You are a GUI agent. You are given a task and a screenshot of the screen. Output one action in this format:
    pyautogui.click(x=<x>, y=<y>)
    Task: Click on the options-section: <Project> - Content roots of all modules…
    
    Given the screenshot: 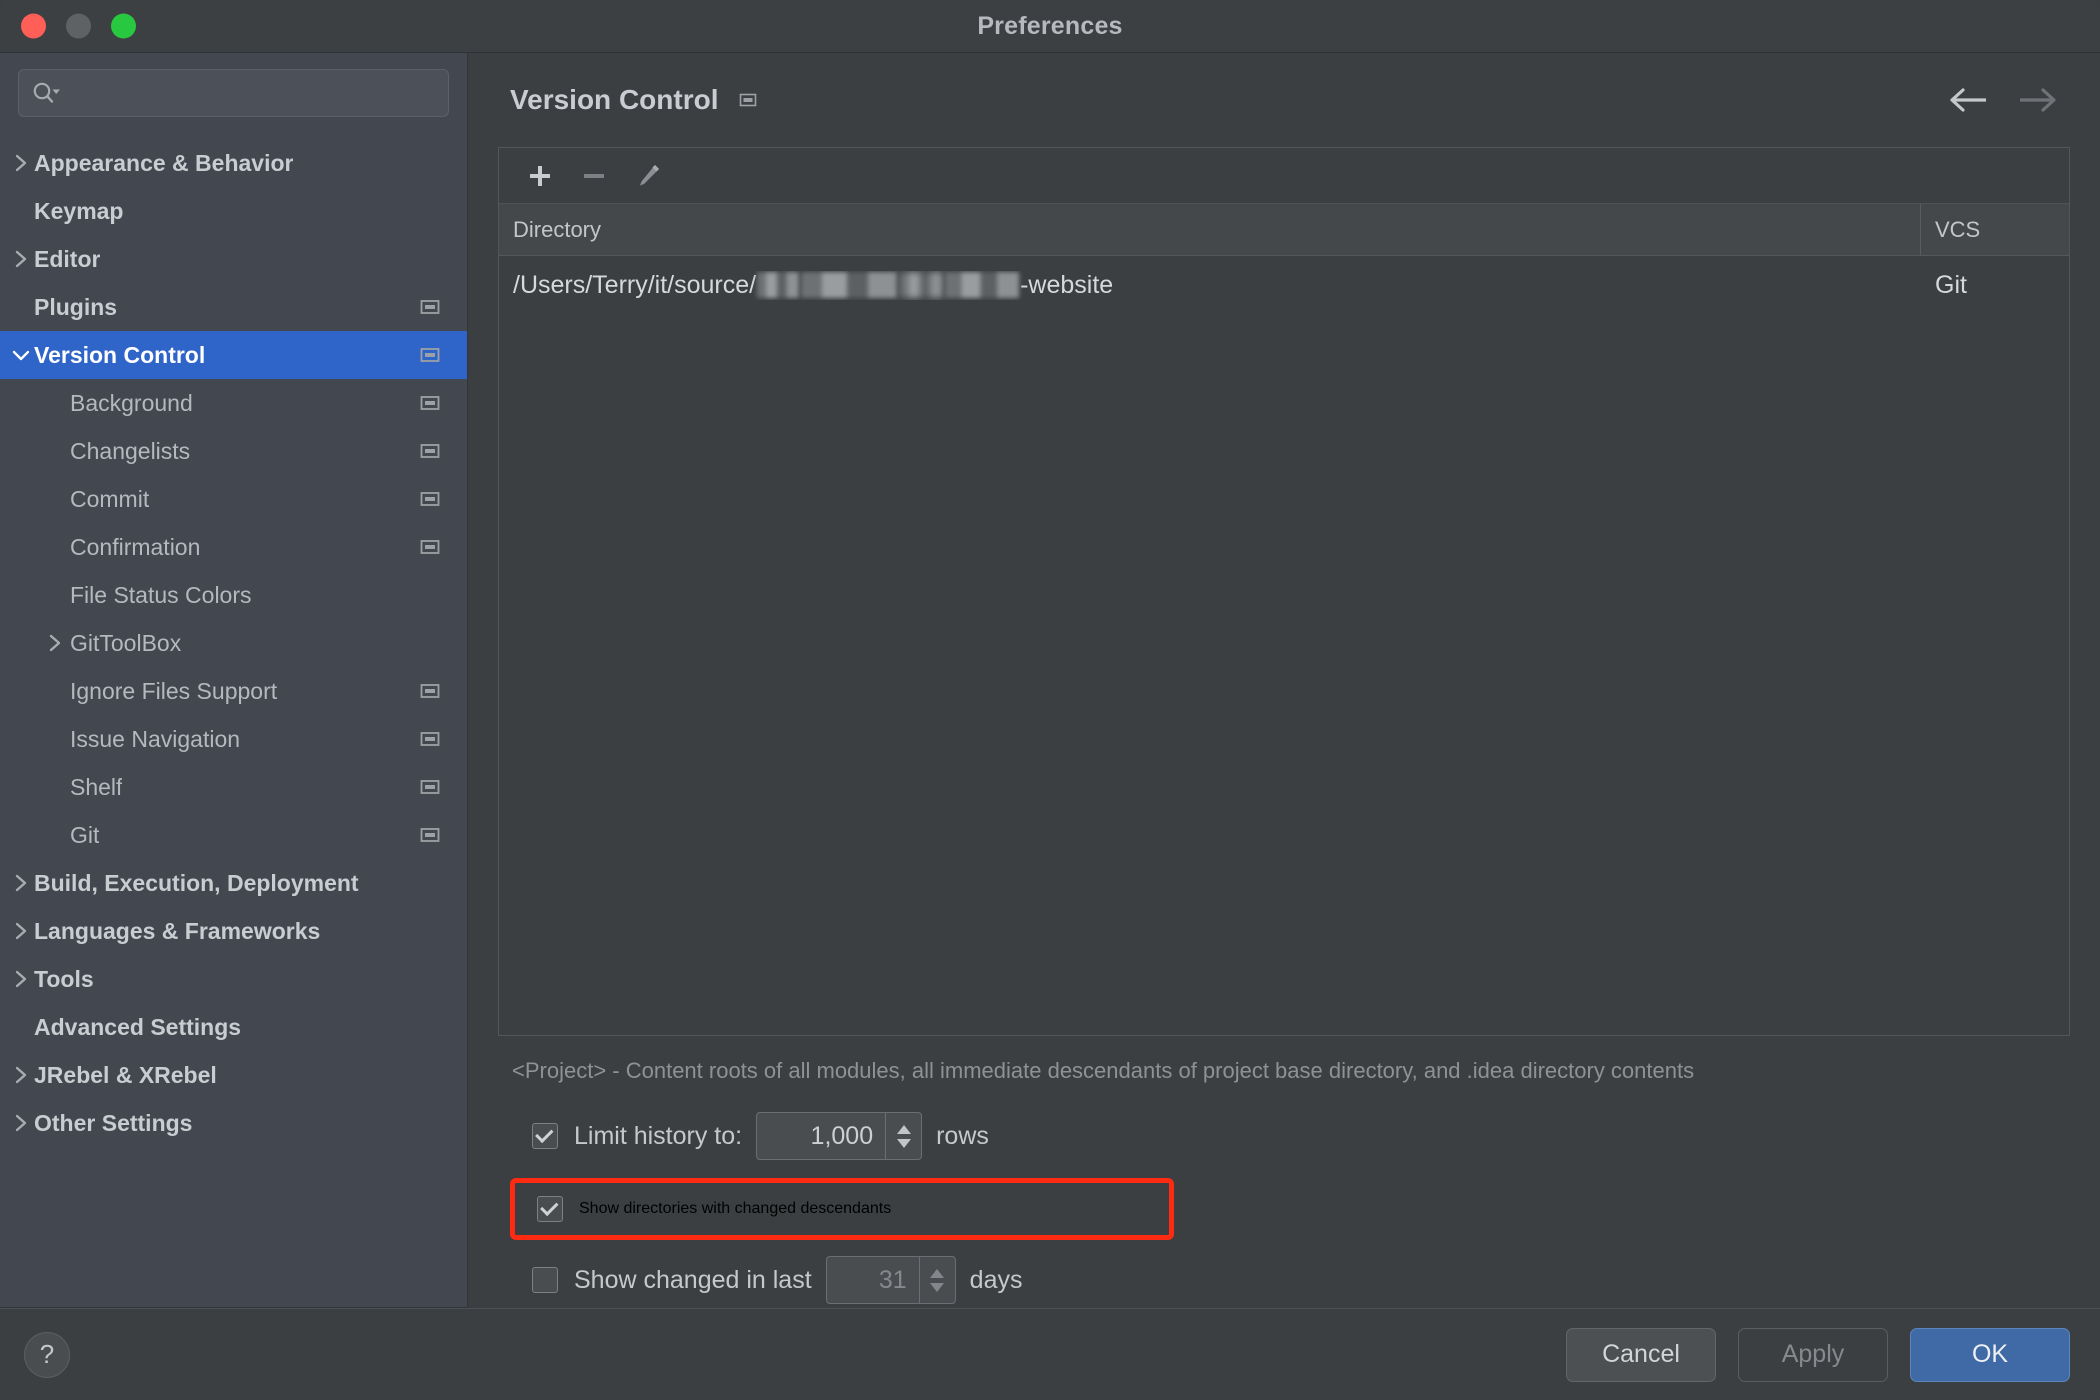 What is the action you would take?
    pyautogui.click(x=1284, y=1172)
    